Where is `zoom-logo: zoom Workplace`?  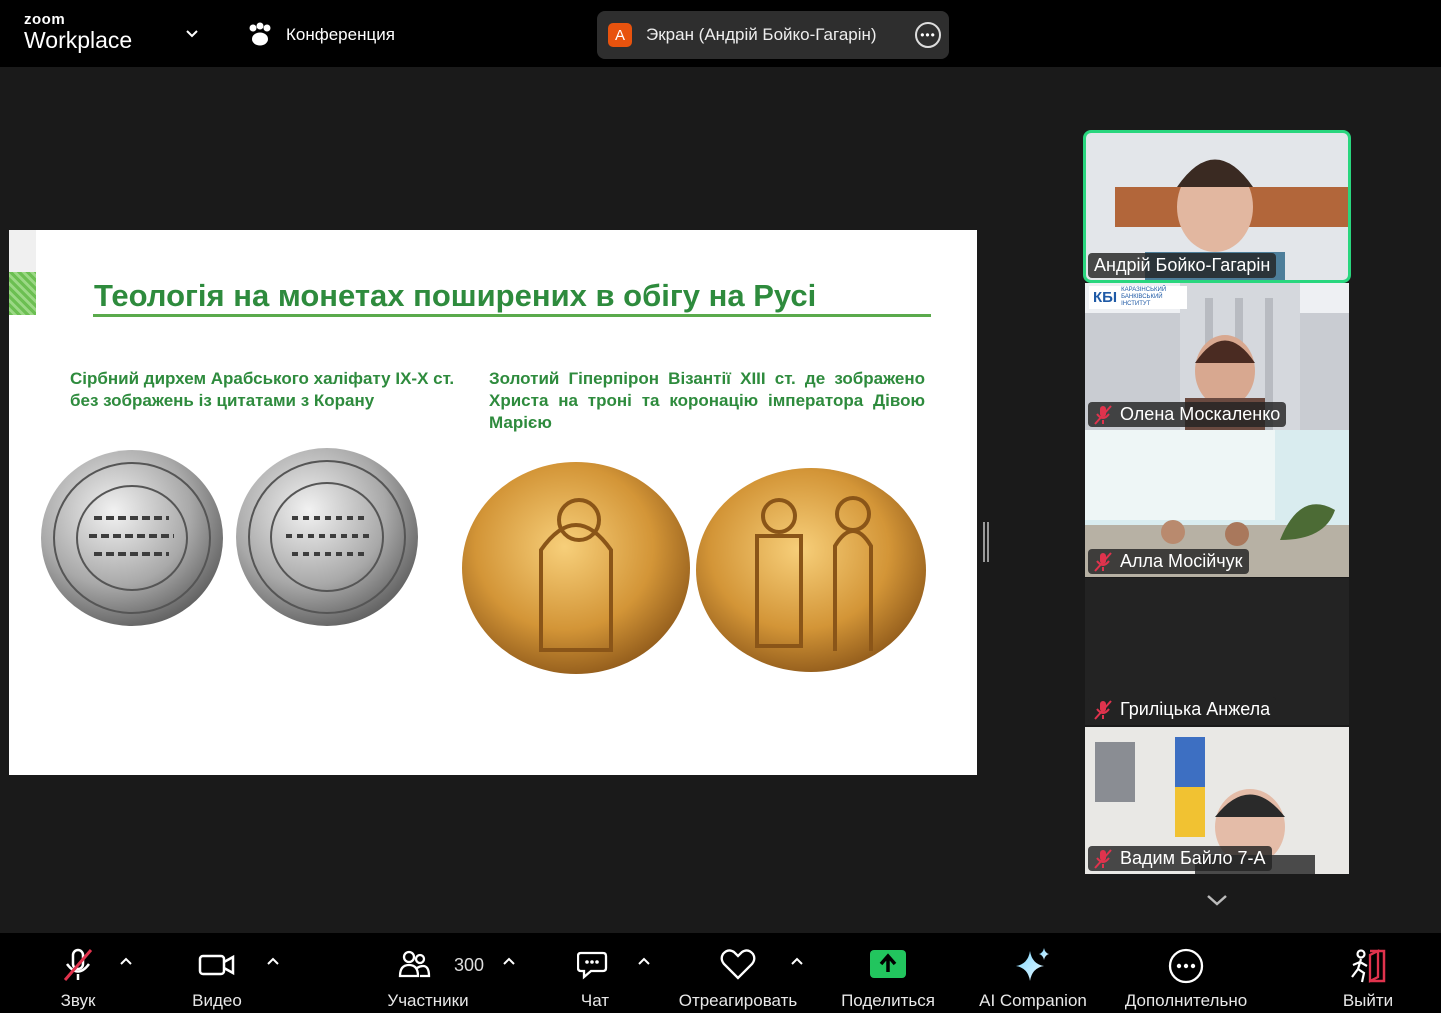 zoom-logo: zoom Workplace is located at coordinates (78, 32).